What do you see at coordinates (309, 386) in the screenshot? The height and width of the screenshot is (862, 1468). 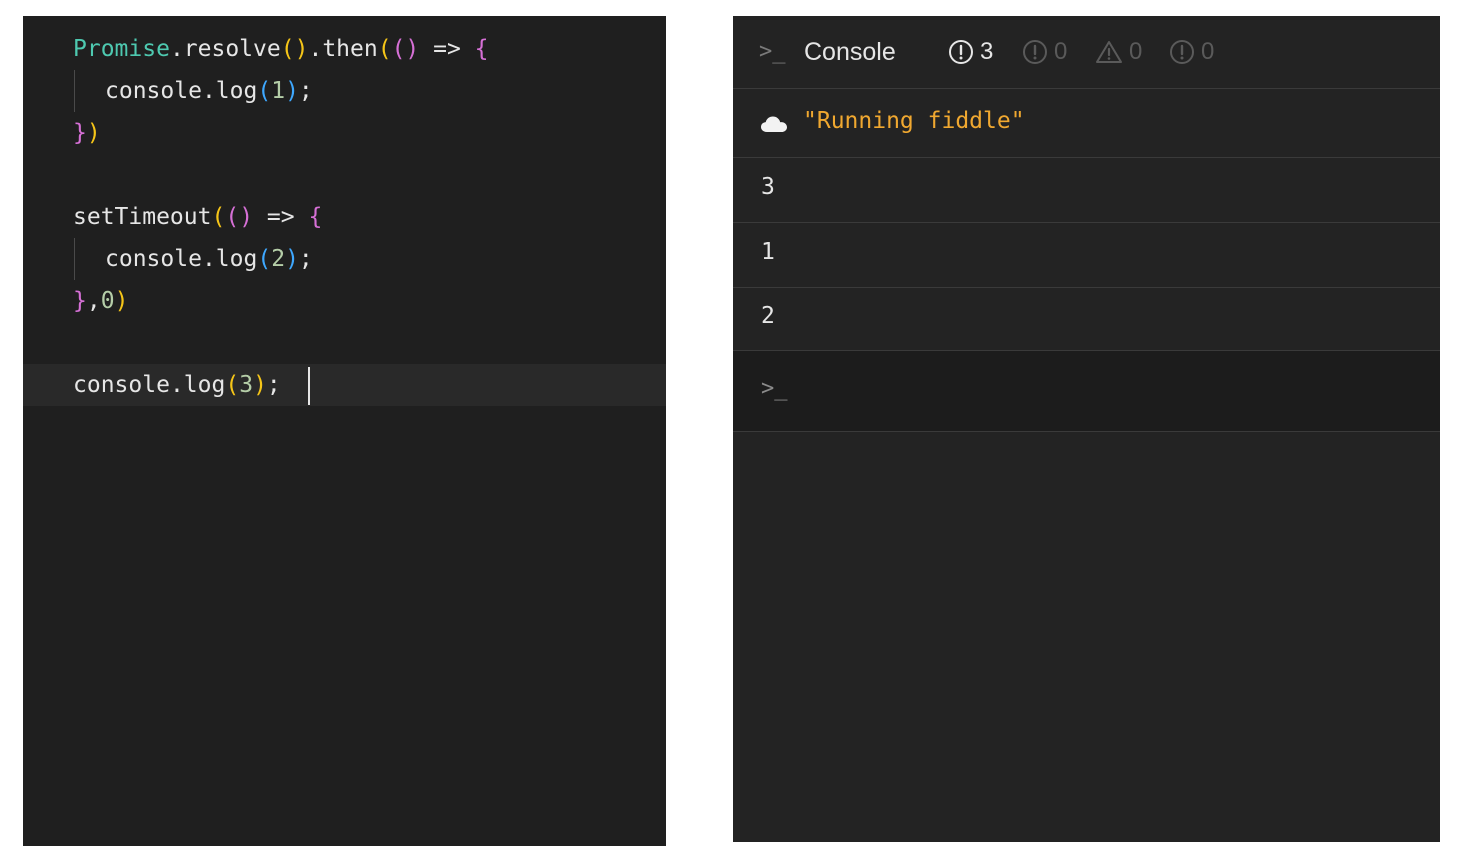 I see `text-cursor` at bounding box center [309, 386].